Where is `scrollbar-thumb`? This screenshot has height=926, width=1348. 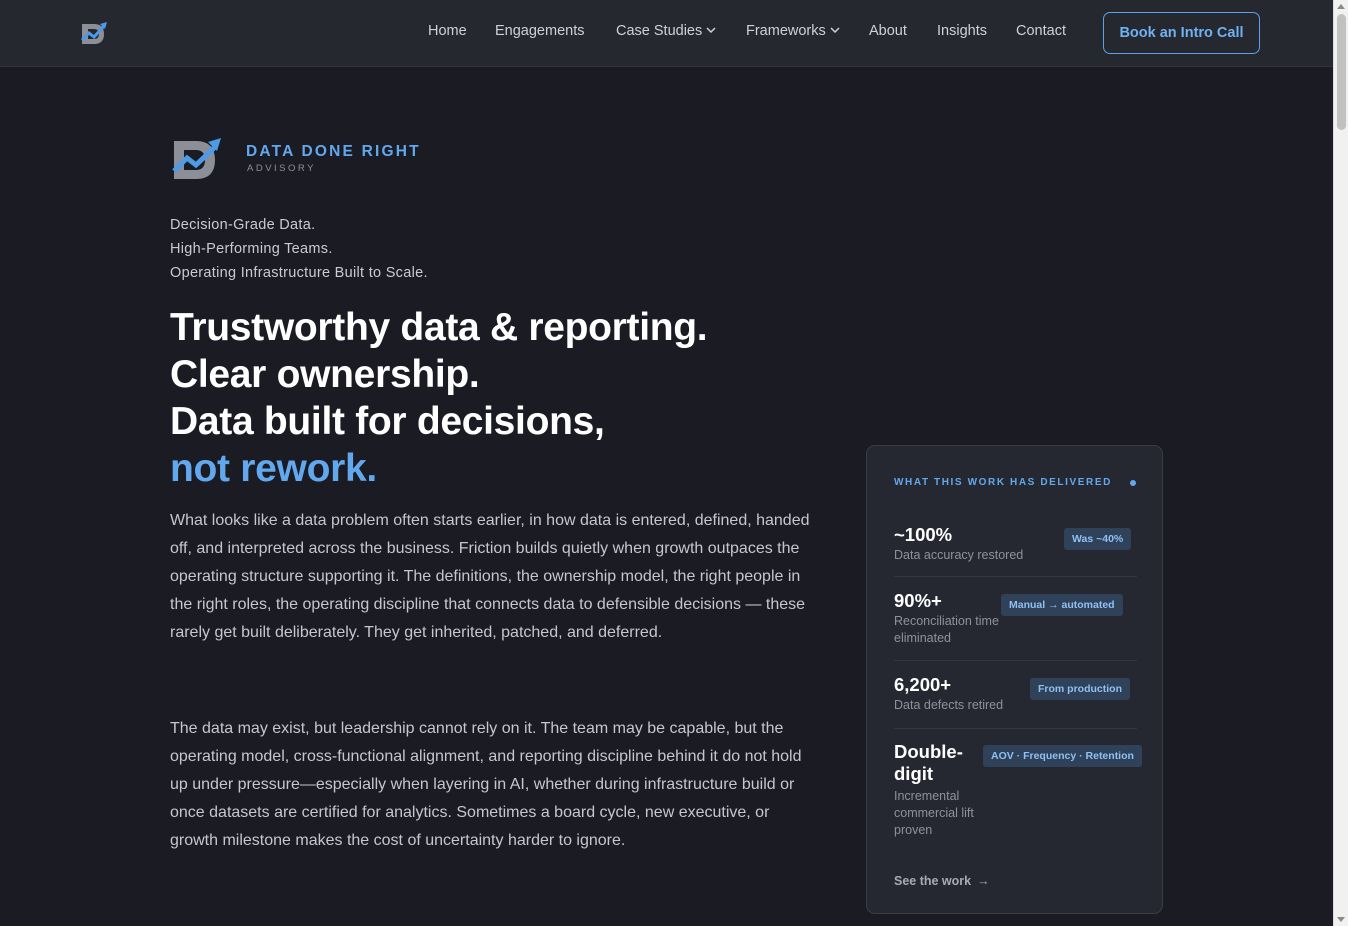 scrollbar-thumb is located at coordinates (1341, 72).